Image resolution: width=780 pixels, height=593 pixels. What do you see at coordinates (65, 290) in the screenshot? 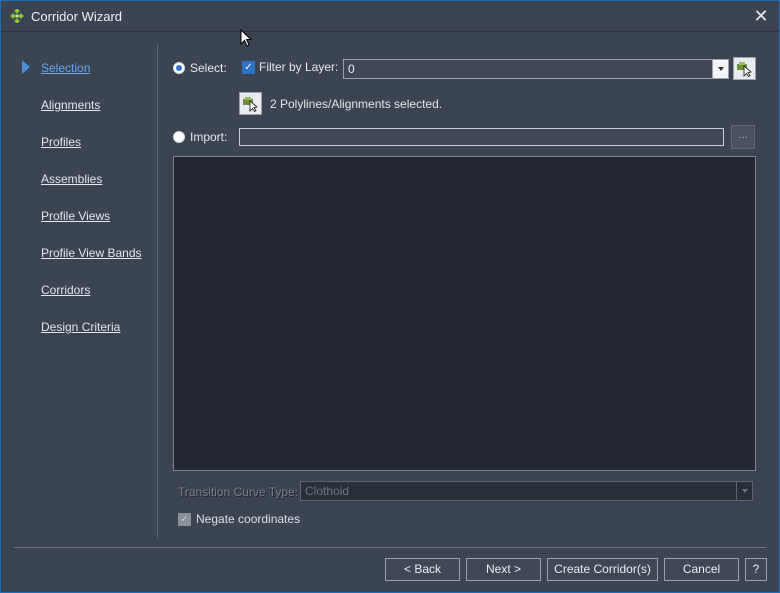
I see `nav-item-corridors: Corridors` at bounding box center [65, 290].